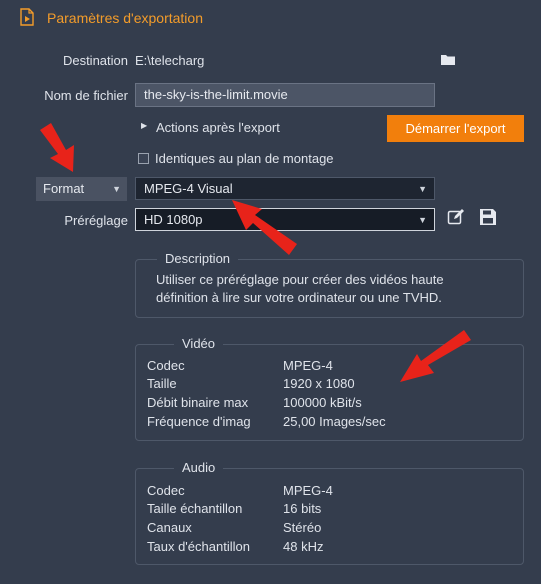  What do you see at coordinates (218, 127) in the screenshot?
I see `actions-after-export: Actions après l'export` at bounding box center [218, 127].